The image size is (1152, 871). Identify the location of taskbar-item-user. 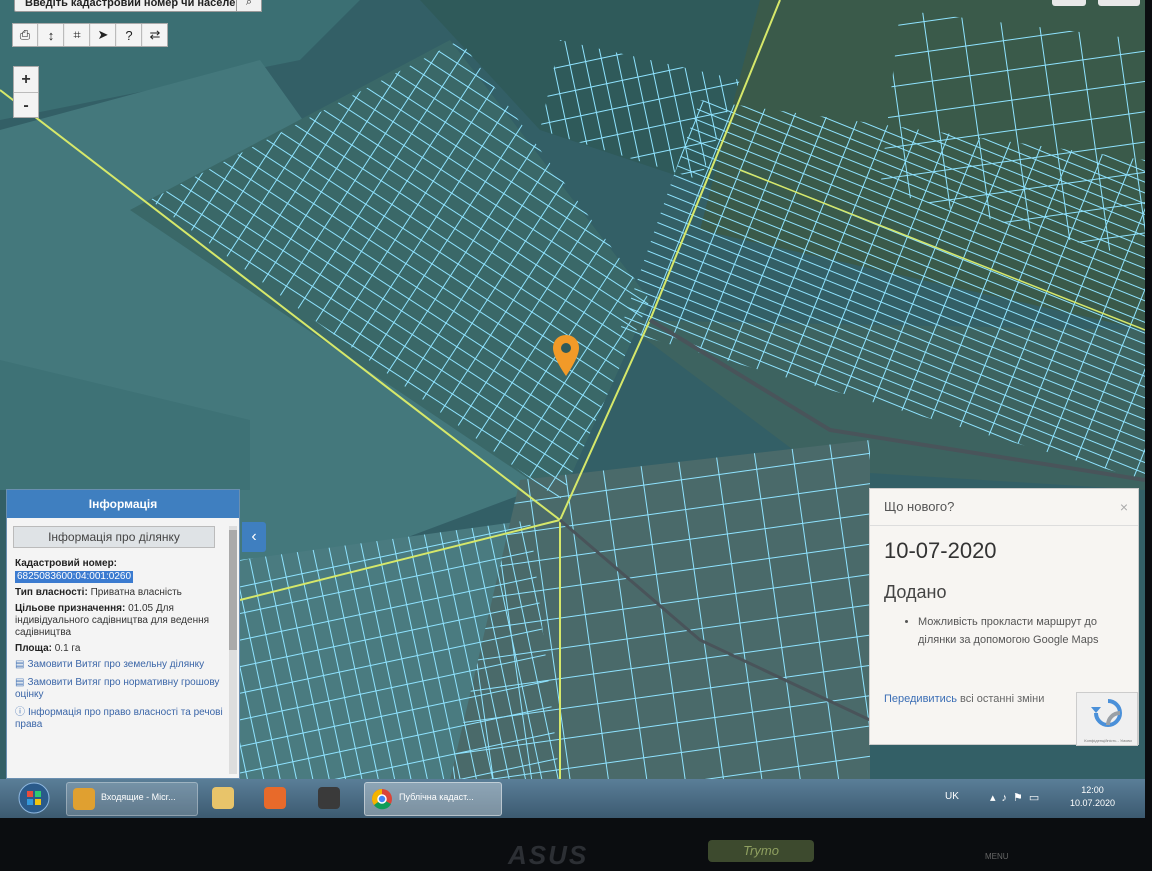
(335, 798).